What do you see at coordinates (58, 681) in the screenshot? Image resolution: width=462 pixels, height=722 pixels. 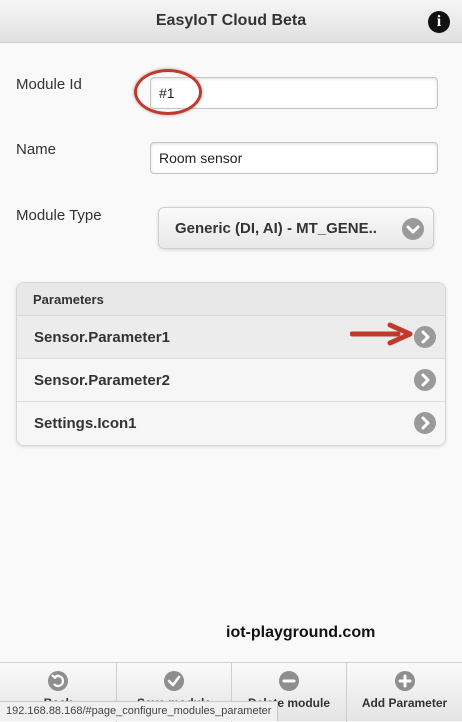 I see `back-arrow-icon` at bounding box center [58, 681].